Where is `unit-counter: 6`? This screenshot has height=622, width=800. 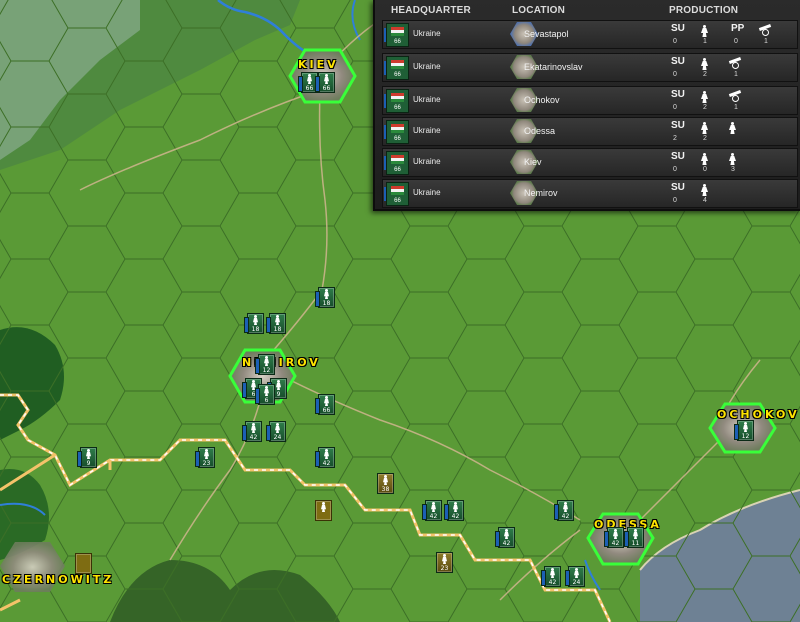 unit-counter: 6 is located at coordinates (265, 394).